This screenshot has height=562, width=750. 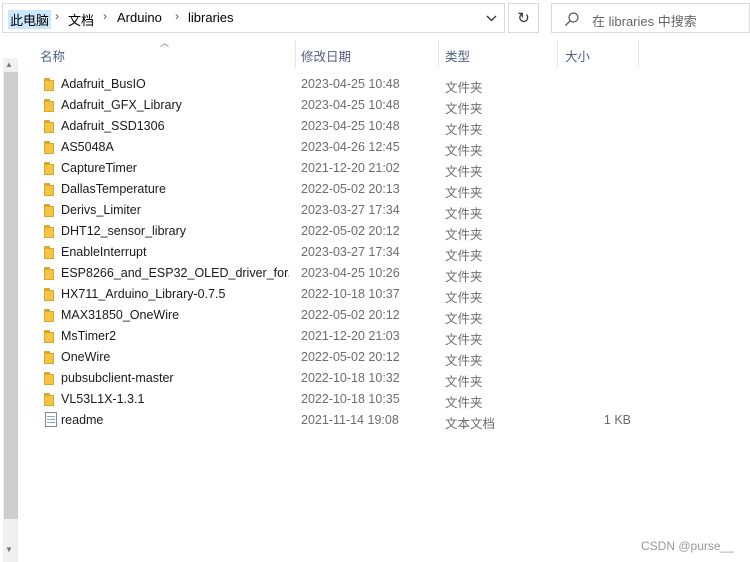 What do you see at coordinates (350, 294) in the screenshot?
I see `file-date: 2022-10-18 10:37` at bounding box center [350, 294].